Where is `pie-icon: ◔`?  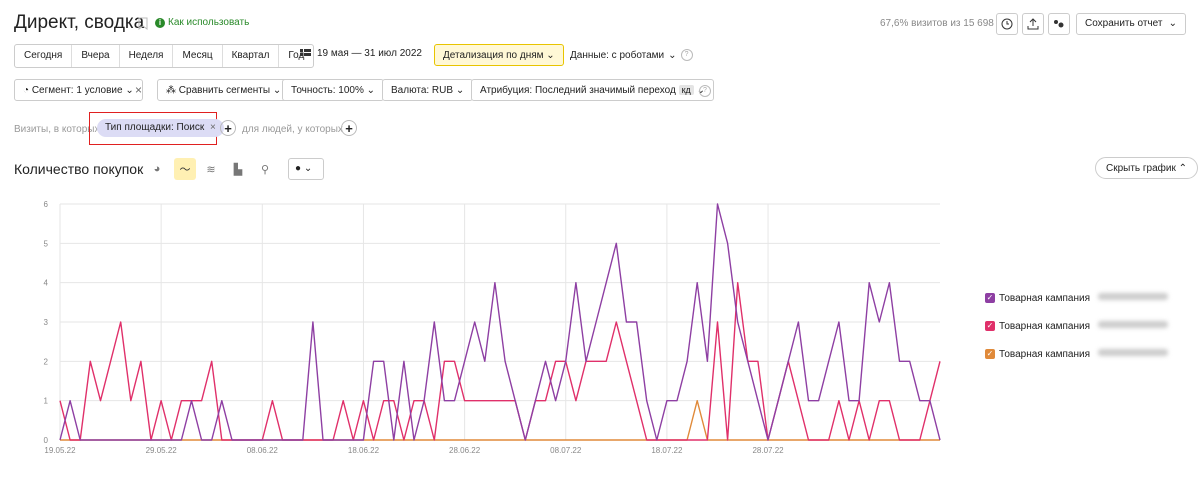 pie-icon: ◔ is located at coordinates (26, 90).